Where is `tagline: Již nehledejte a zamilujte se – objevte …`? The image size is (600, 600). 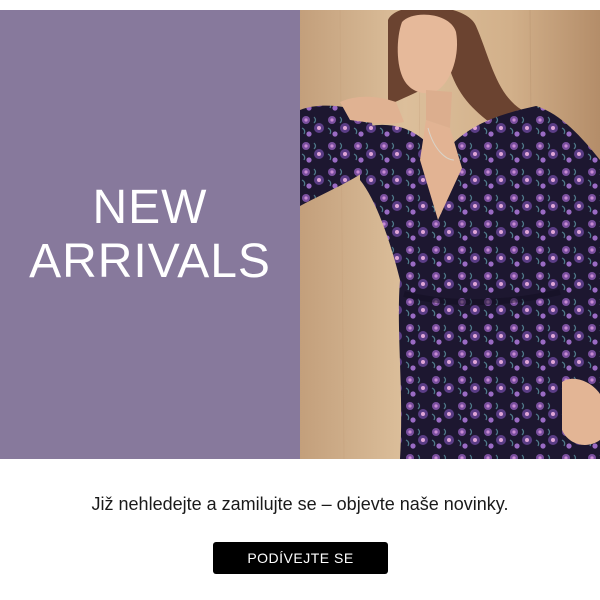 tagline: Již nehledejte a zamilujte se – objevte … is located at coordinates (300, 504).